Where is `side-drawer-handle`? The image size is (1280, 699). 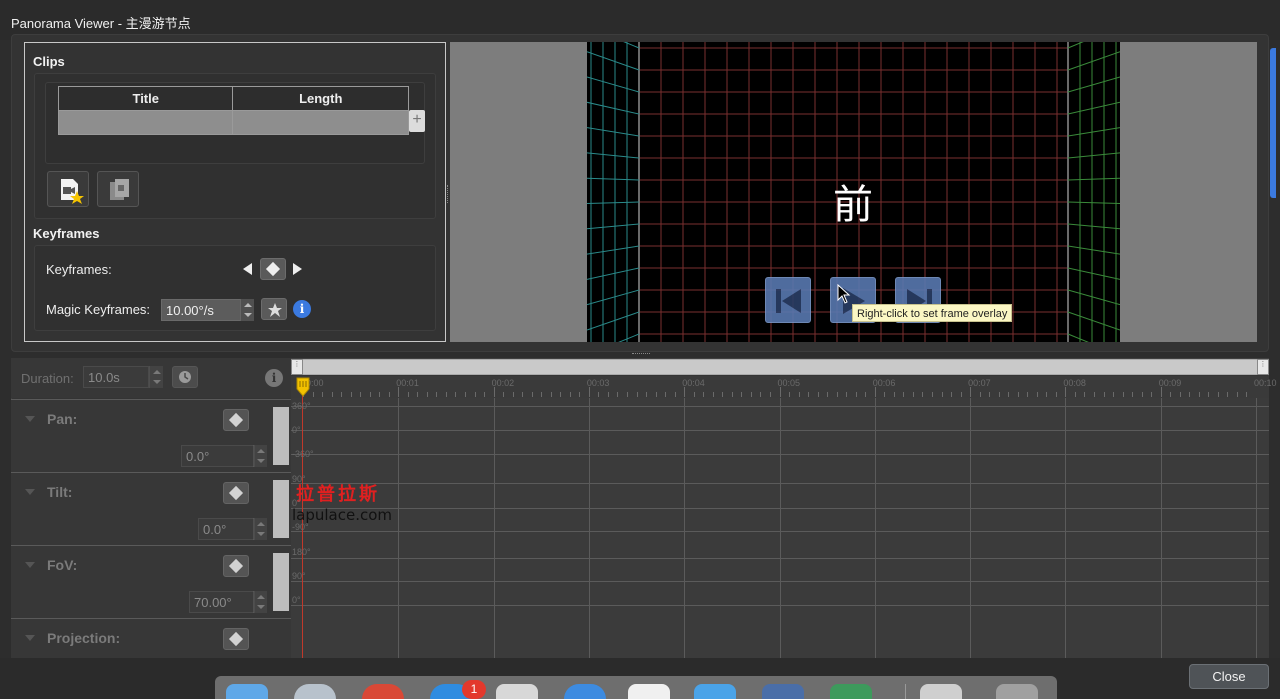
side-drawer-handle is located at coordinates (1273, 123).